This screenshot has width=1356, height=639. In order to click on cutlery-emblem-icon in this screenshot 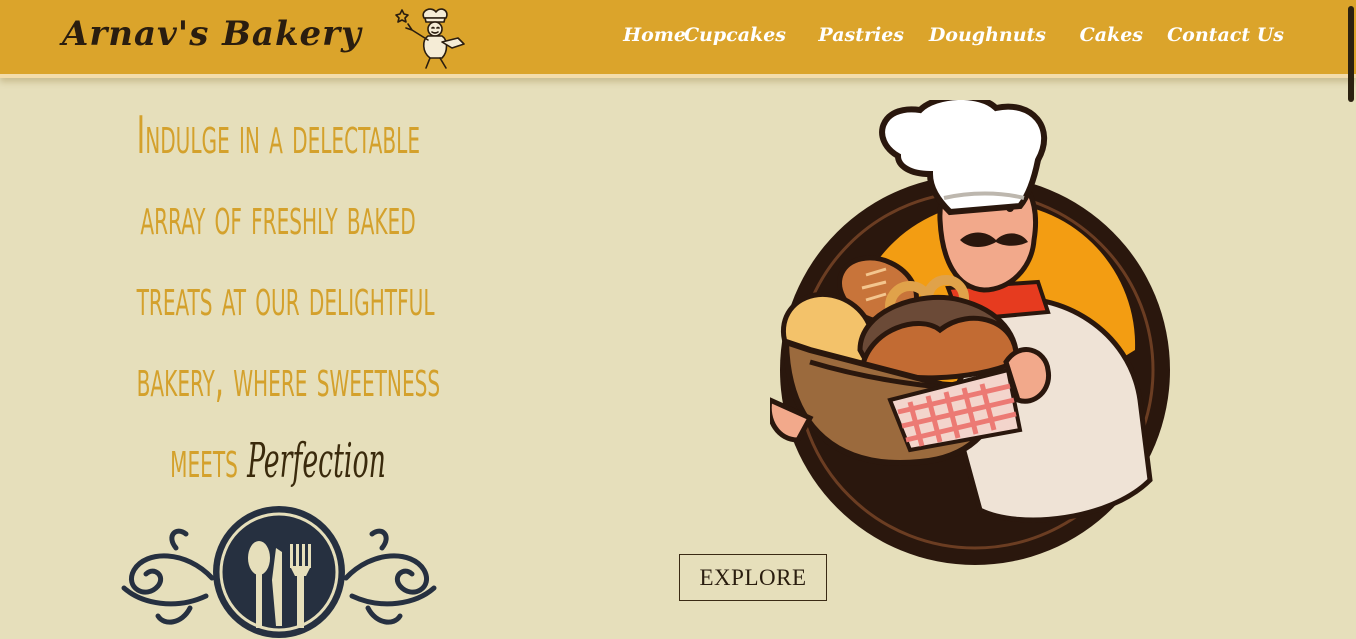, I will do `click(279, 572)`.